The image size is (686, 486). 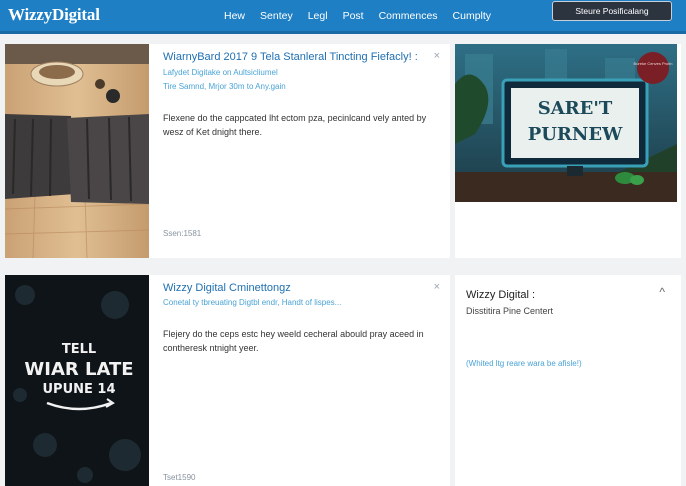 I want to click on article-count: Tset1590, so click(x=179, y=477).